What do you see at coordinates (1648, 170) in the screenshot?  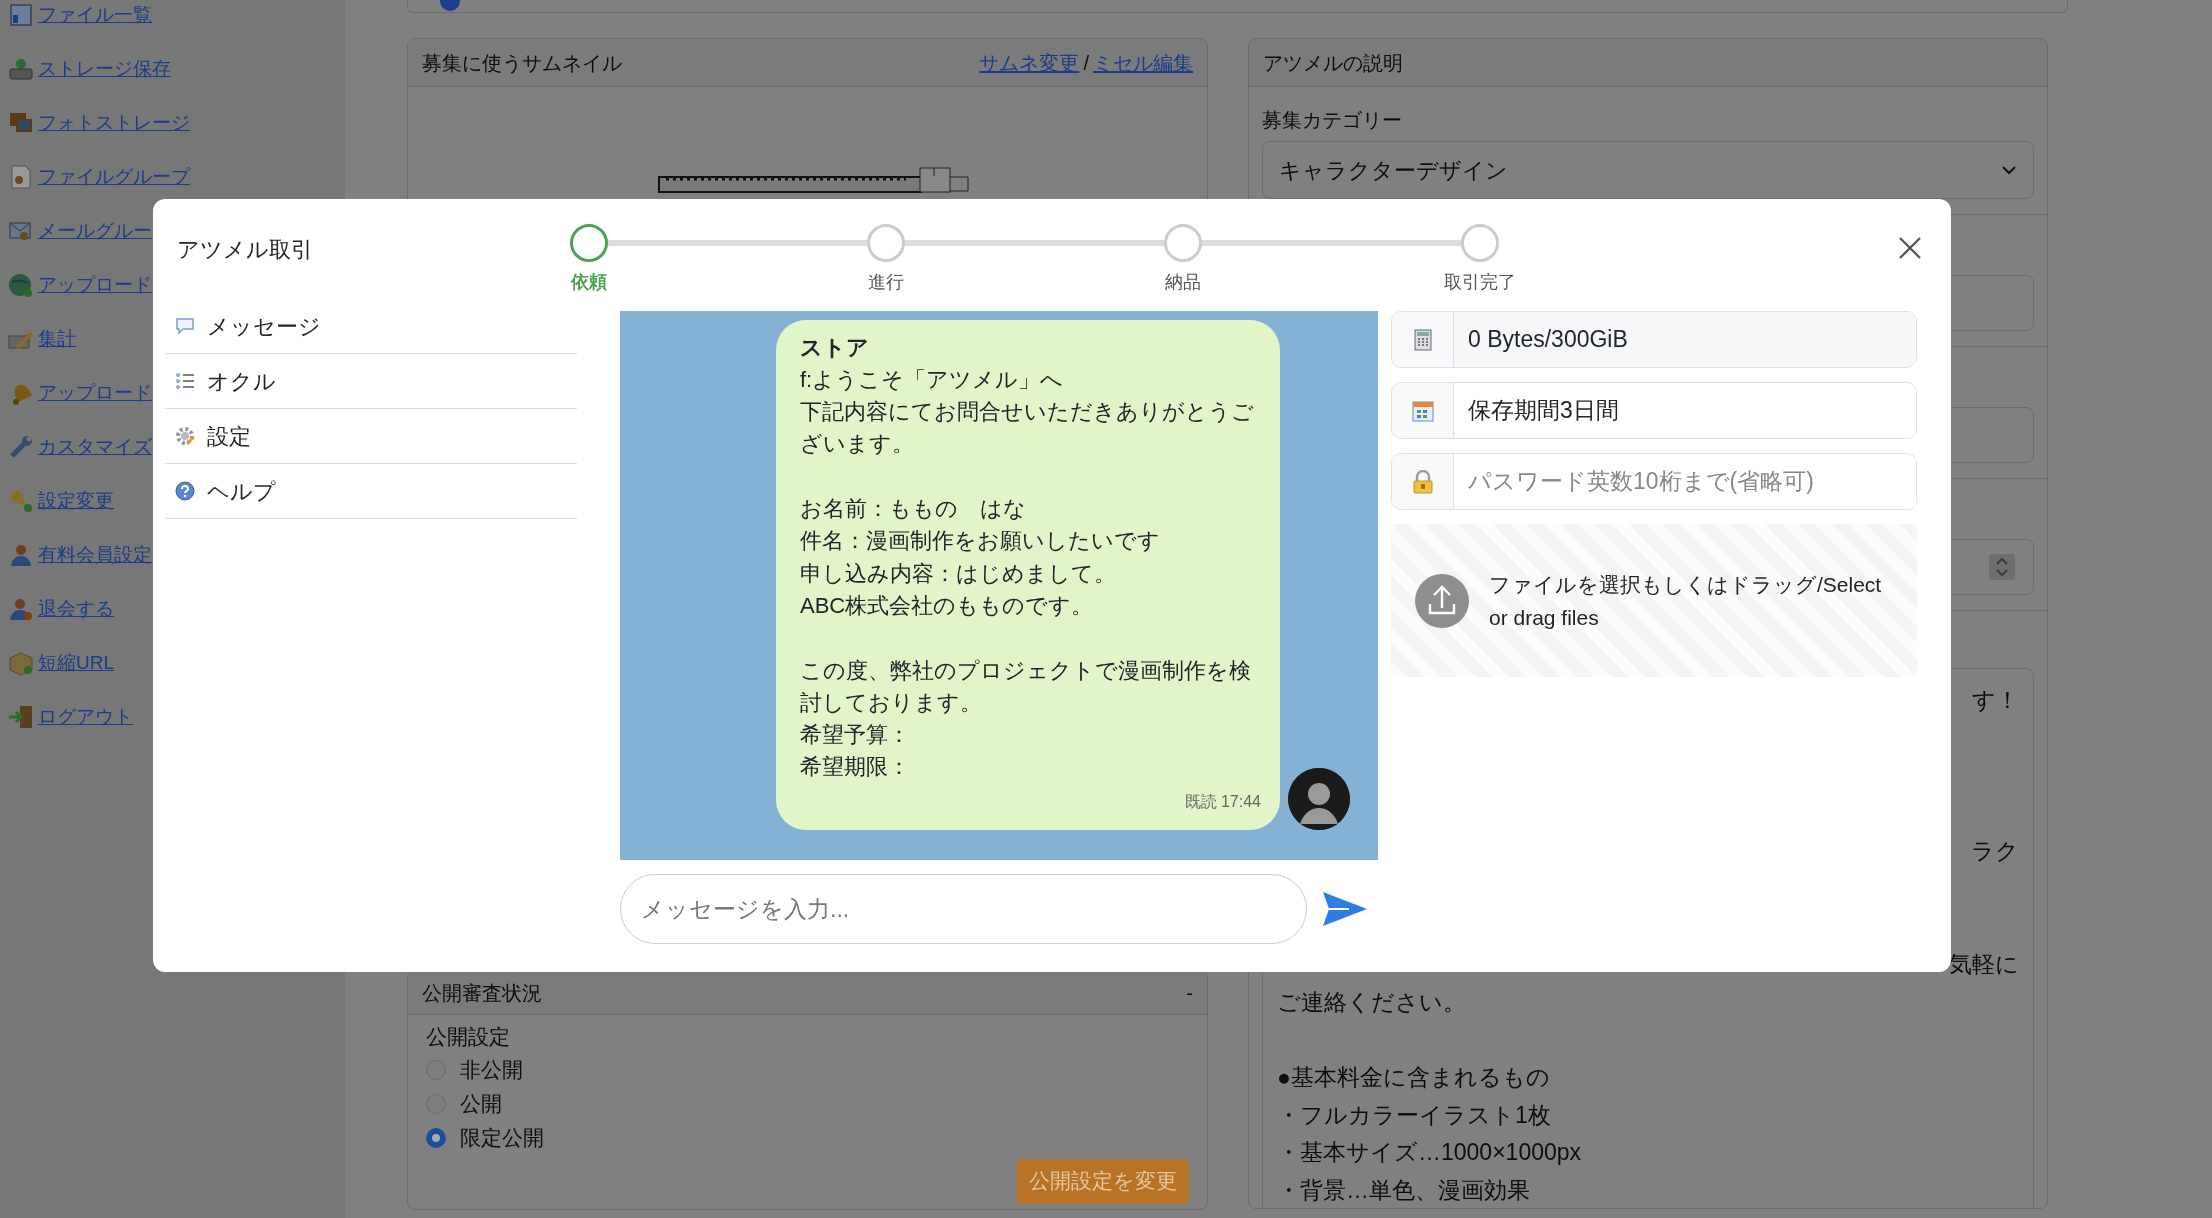 I see `category-select: キャラクターデザイン` at bounding box center [1648, 170].